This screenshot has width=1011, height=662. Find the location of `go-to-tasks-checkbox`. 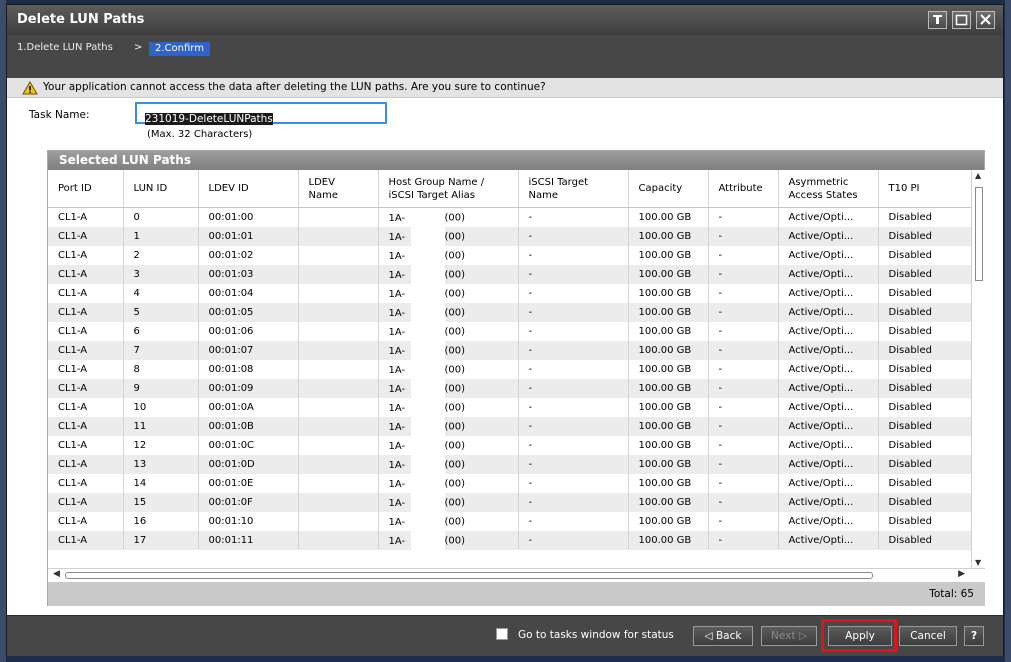

go-to-tasks-checkbox is located at coordinates (502, 634).